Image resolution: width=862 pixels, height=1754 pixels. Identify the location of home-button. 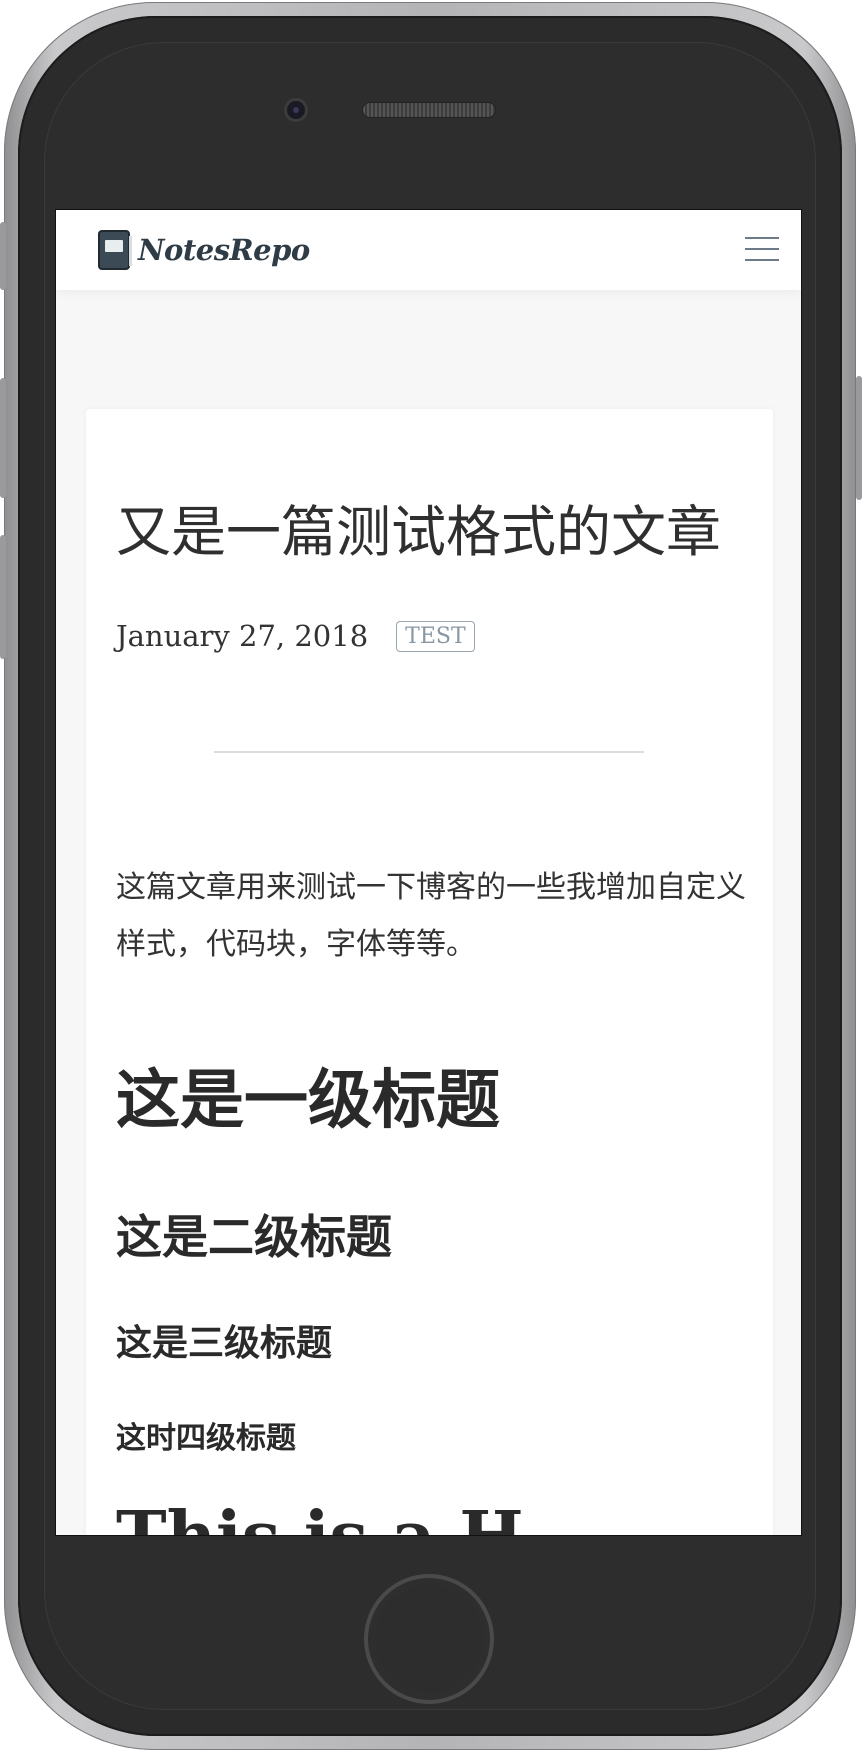
(429, 1639).